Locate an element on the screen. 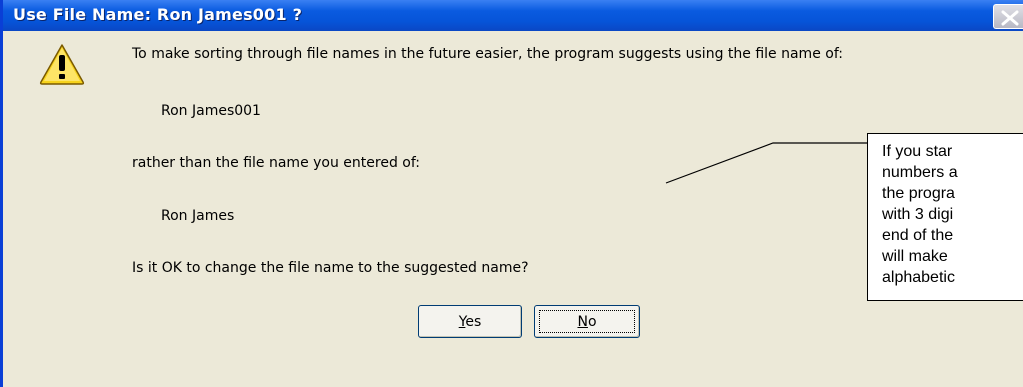 The height and width of the screenshot is (387, 1023). callout-line: will make is located at coordinates (915, 256).